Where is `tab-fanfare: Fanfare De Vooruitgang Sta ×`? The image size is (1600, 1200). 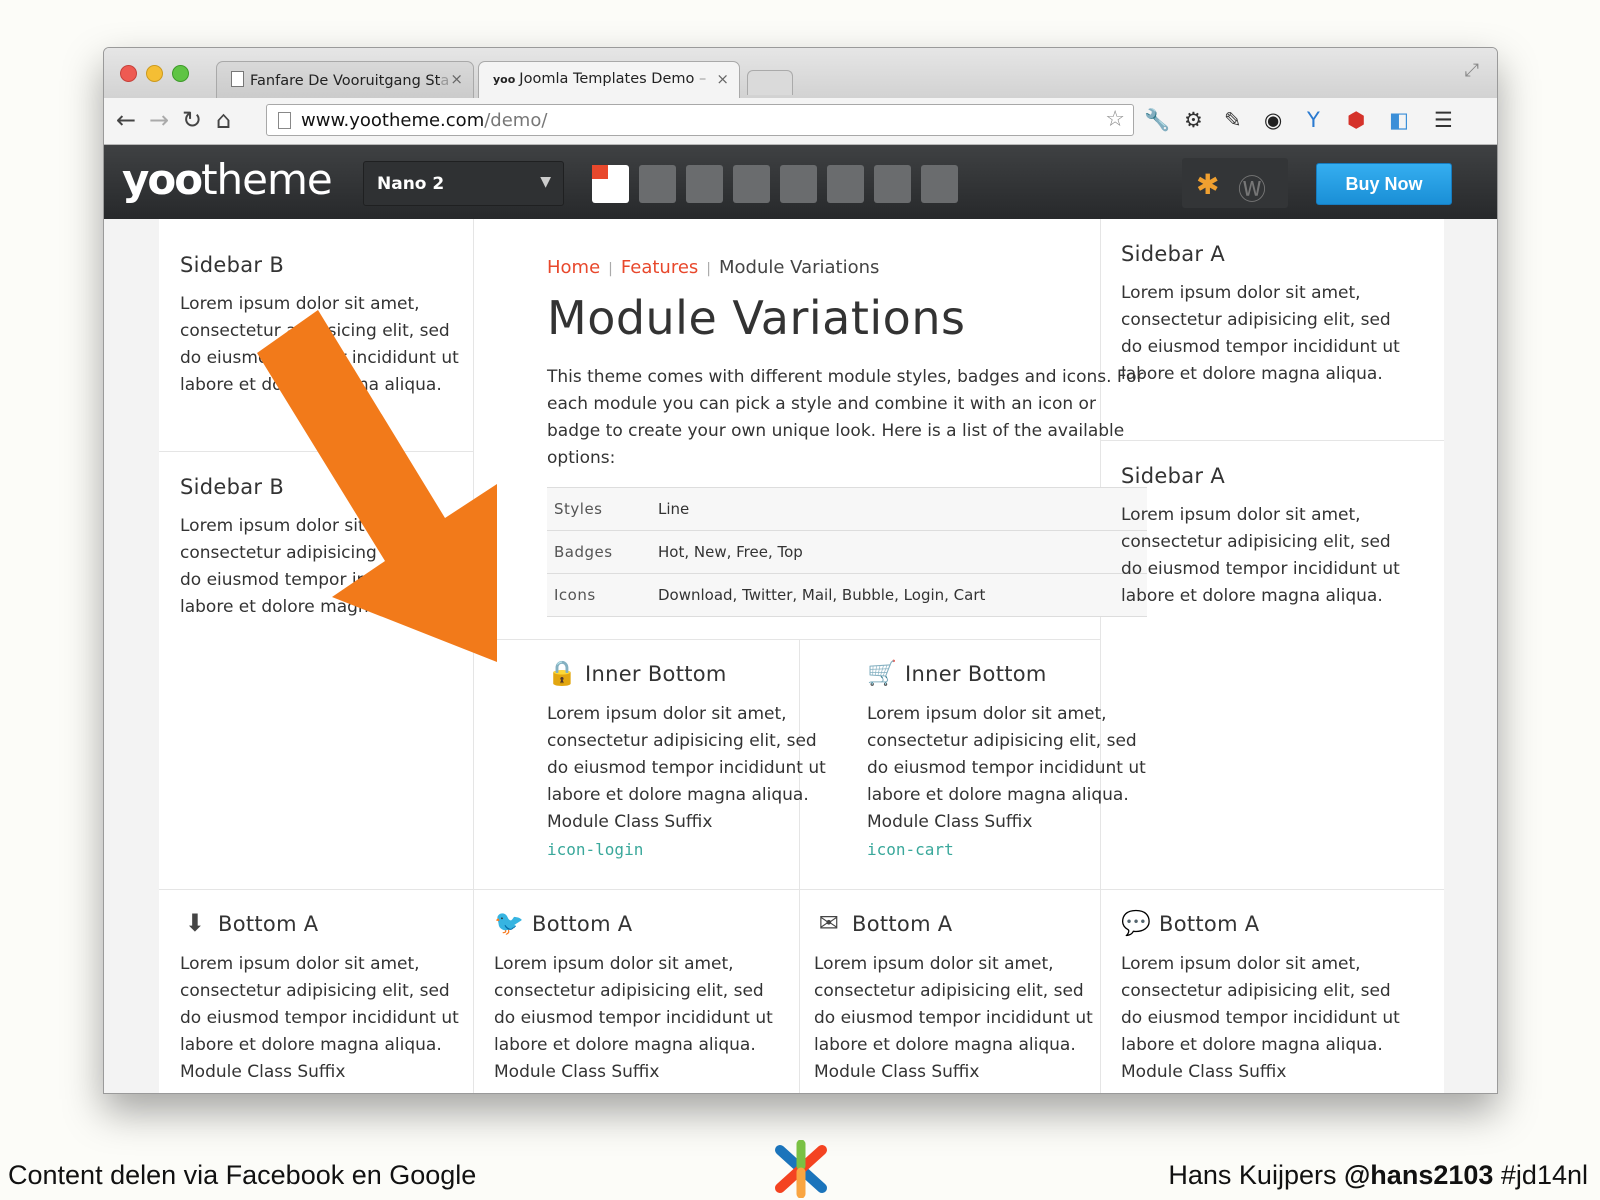
tab-fanfare: Fanfare De Vooruitgang Sta × is located at coordinates (345, 79).